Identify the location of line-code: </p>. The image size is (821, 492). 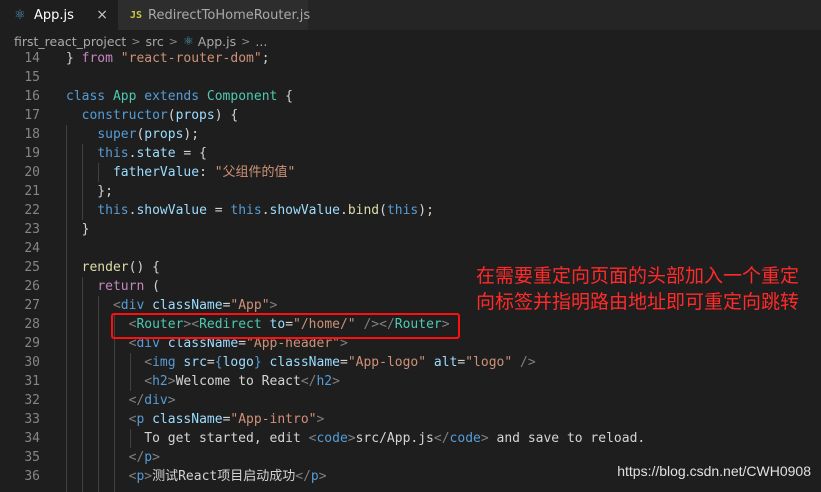
(144, 457).